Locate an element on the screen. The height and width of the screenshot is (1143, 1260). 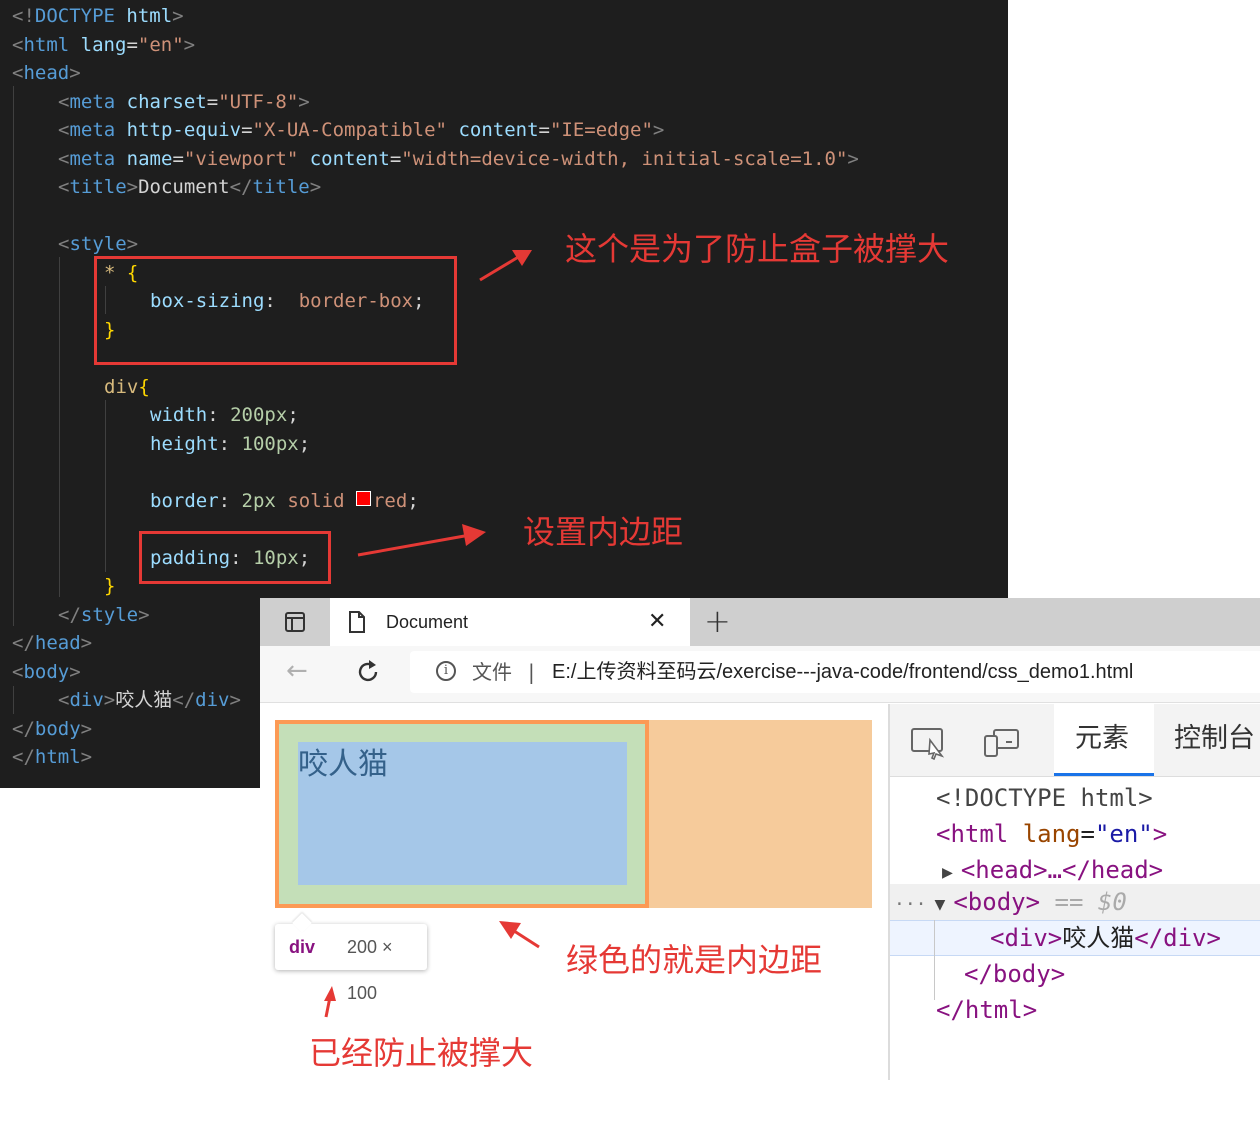
highlight-box-padding is located at coordinates (235, 557).